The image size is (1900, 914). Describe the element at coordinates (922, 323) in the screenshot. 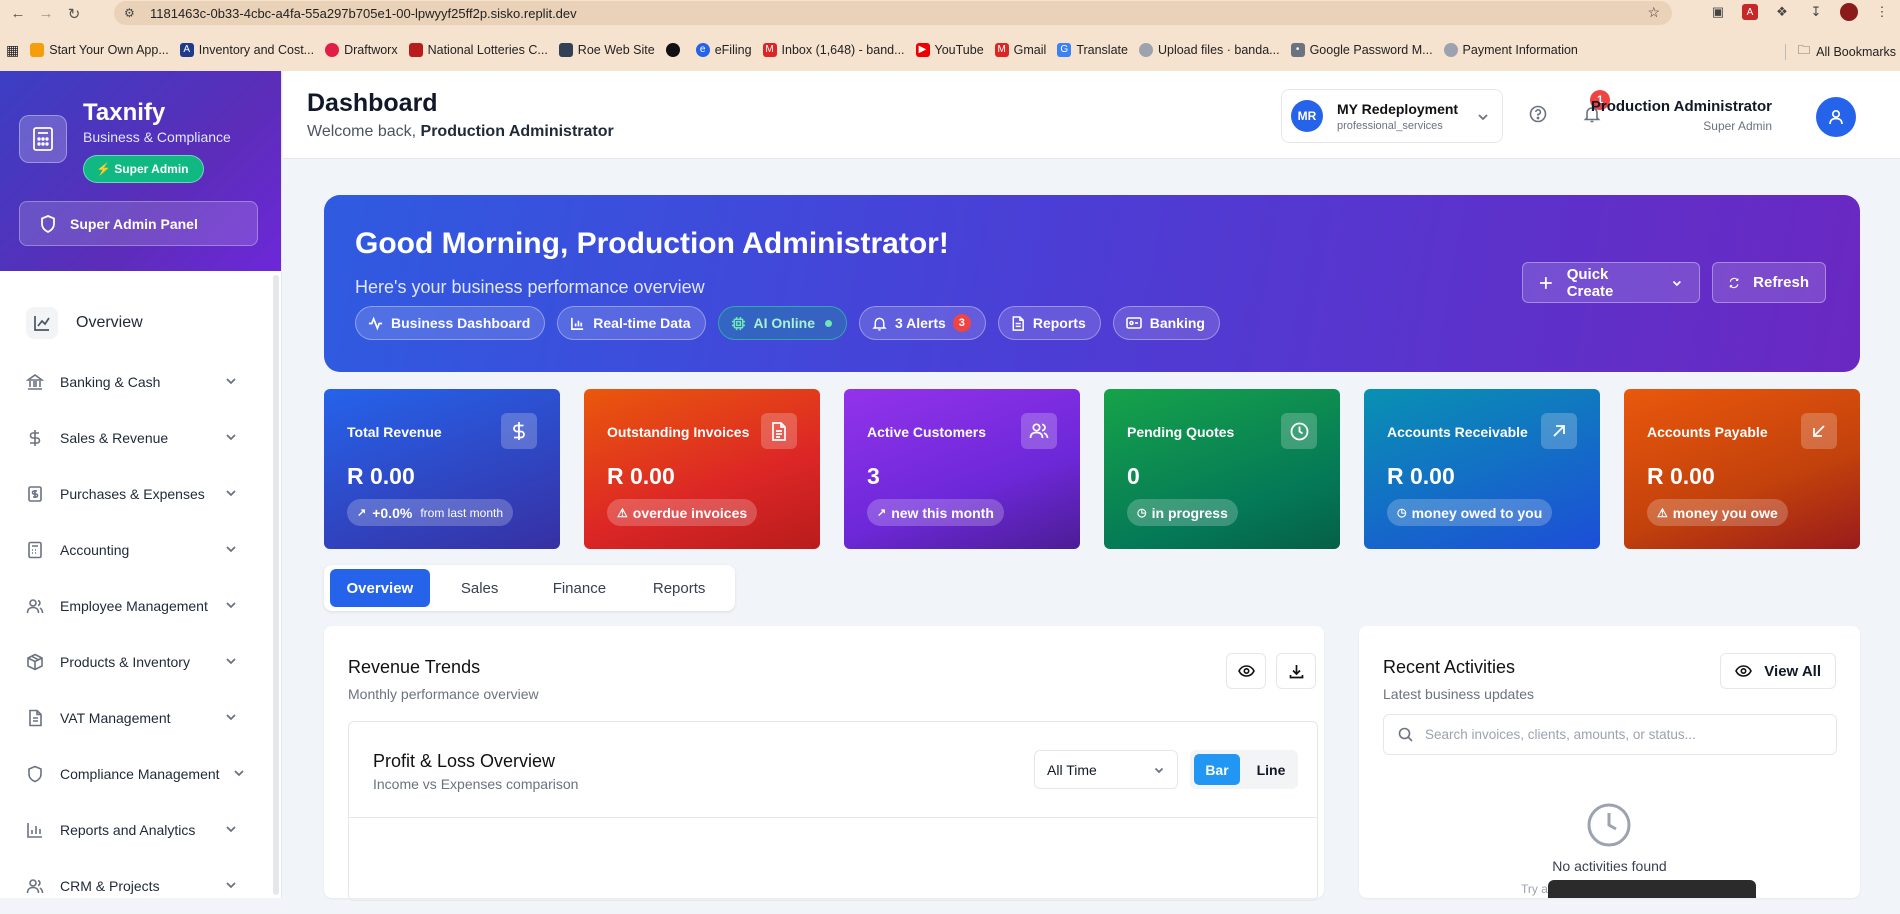

I see `chip-alerts: 3 Alerts 3` at that location.